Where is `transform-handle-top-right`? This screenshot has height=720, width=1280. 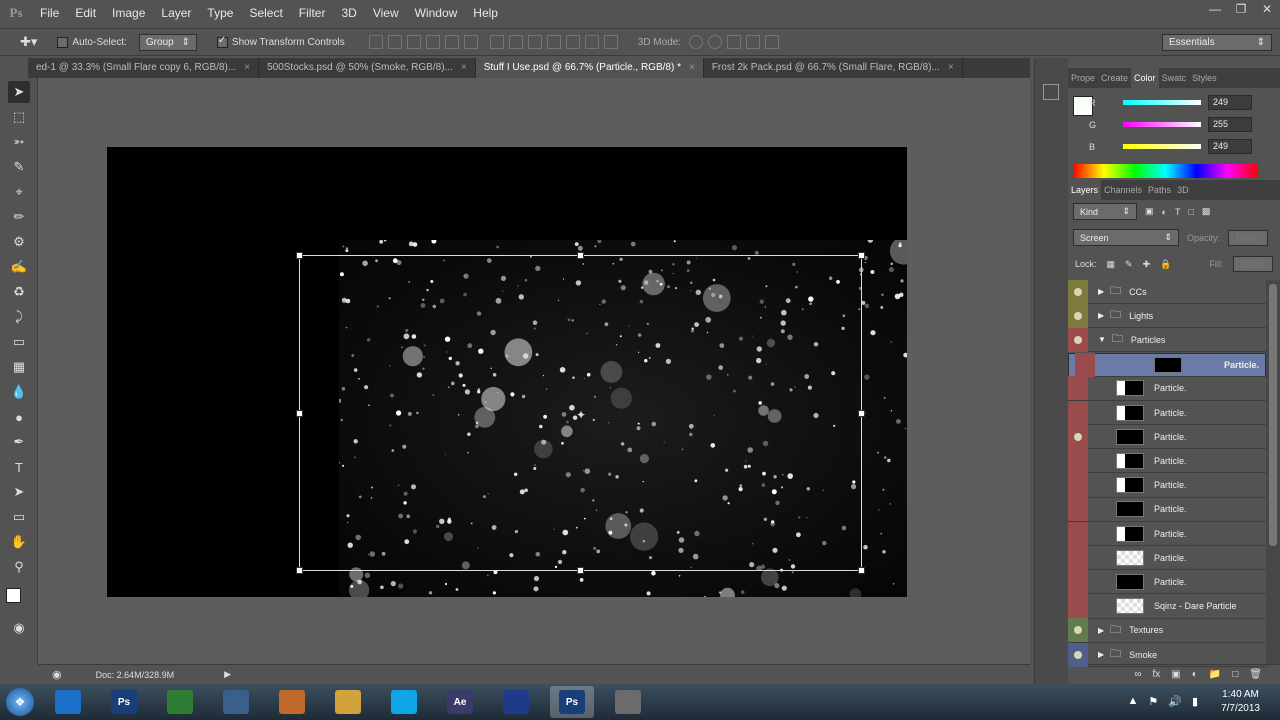
transform-handle-top-right is located at coordinates (861, 255).